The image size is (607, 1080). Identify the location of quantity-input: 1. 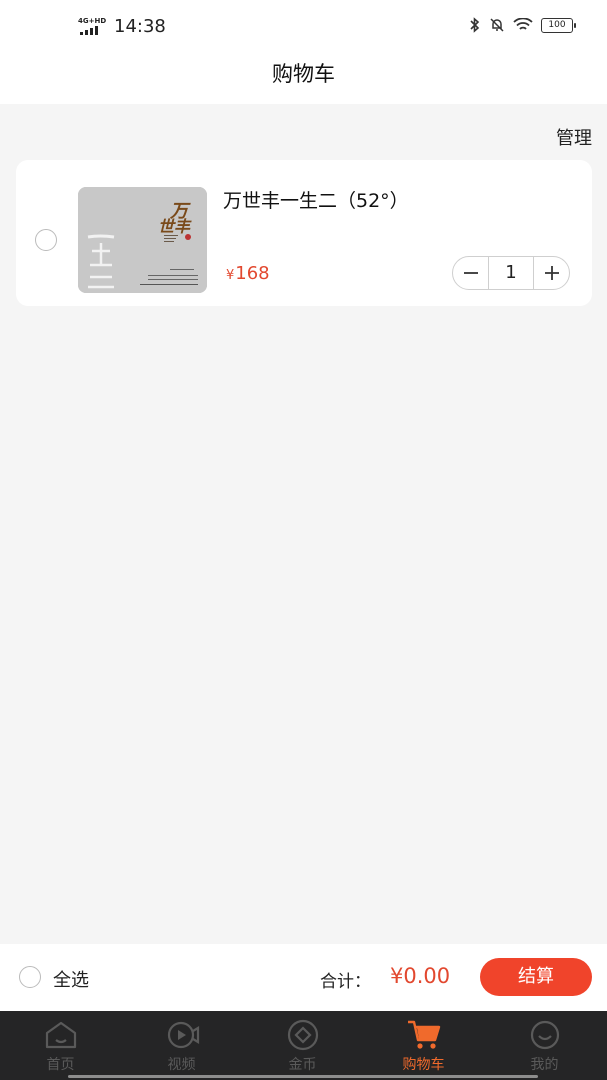
(511, 273).